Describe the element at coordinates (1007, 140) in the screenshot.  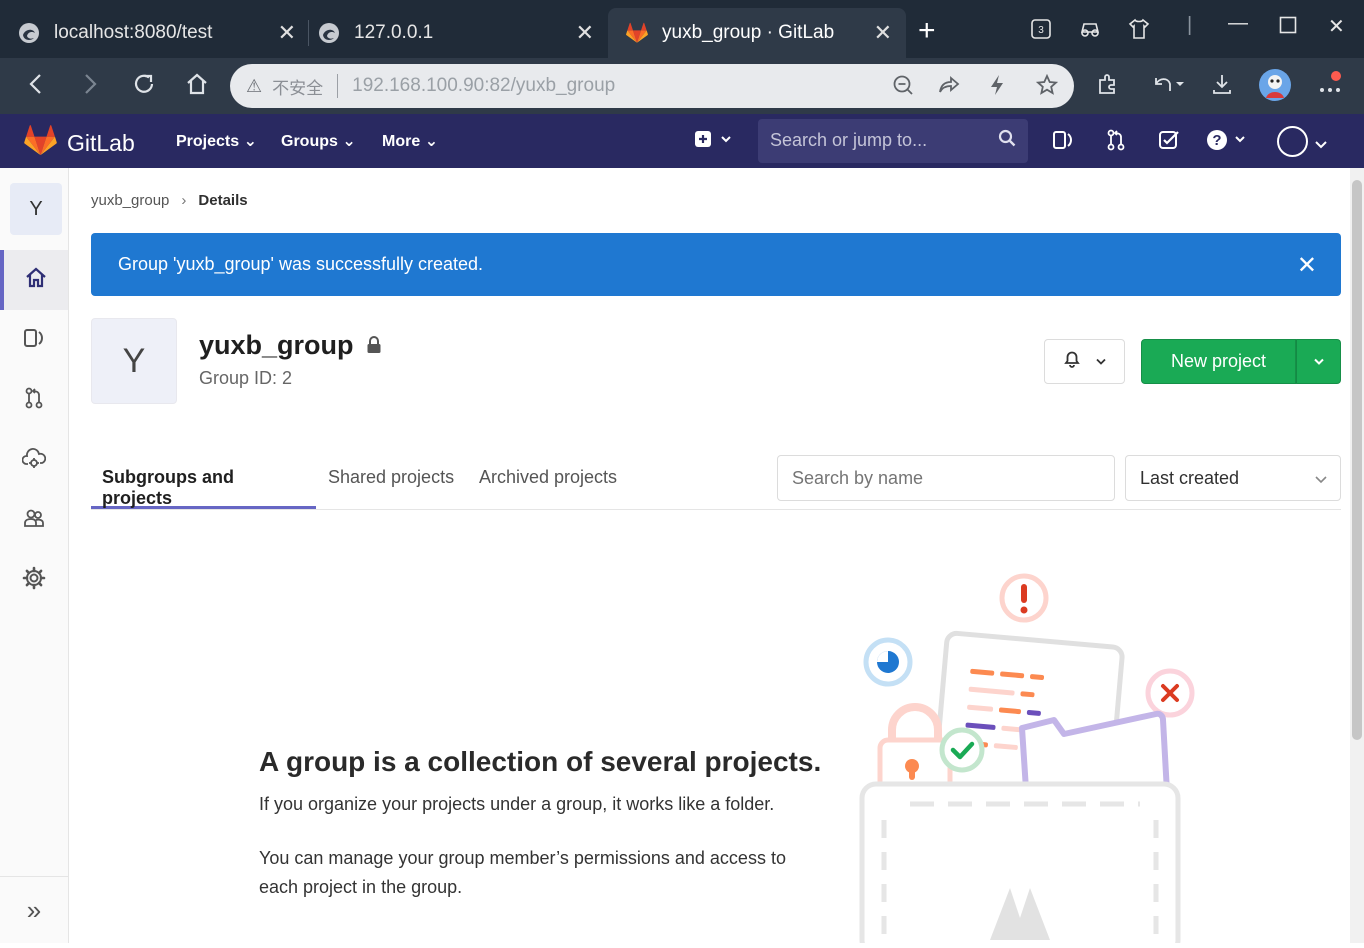
I see `search-icon` at that location.